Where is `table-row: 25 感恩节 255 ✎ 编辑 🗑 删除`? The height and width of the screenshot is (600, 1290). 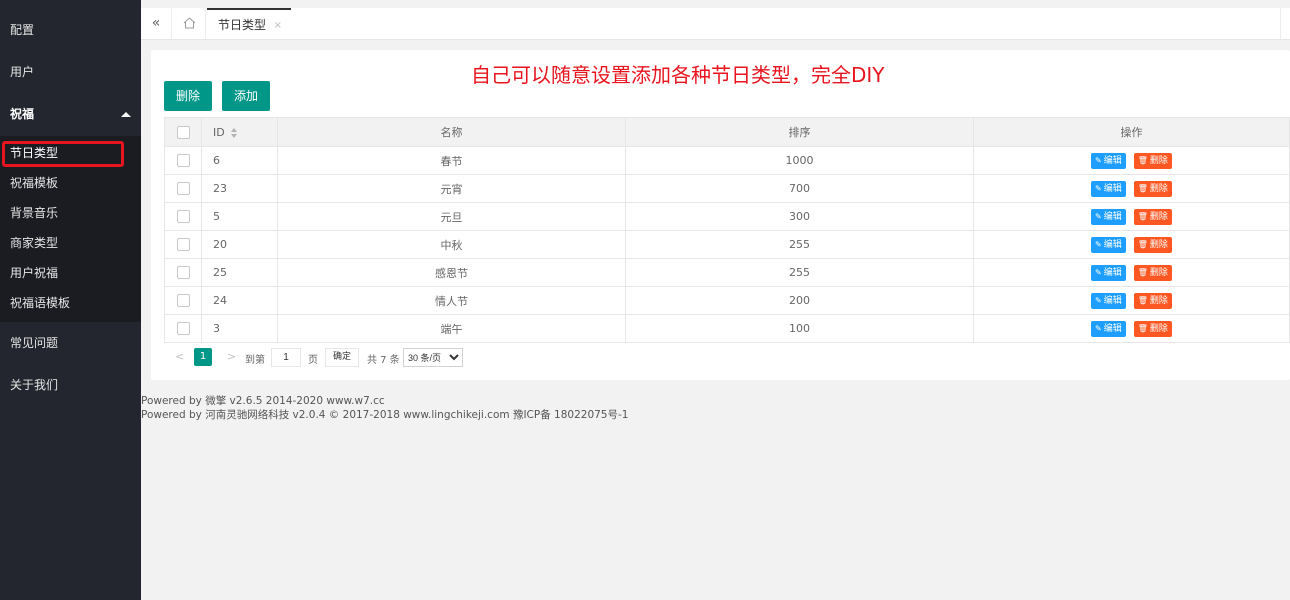 table-row: 25 感恩节 255 ✎ 编辑 🗑 删除 is located at coordinates (727, 272).